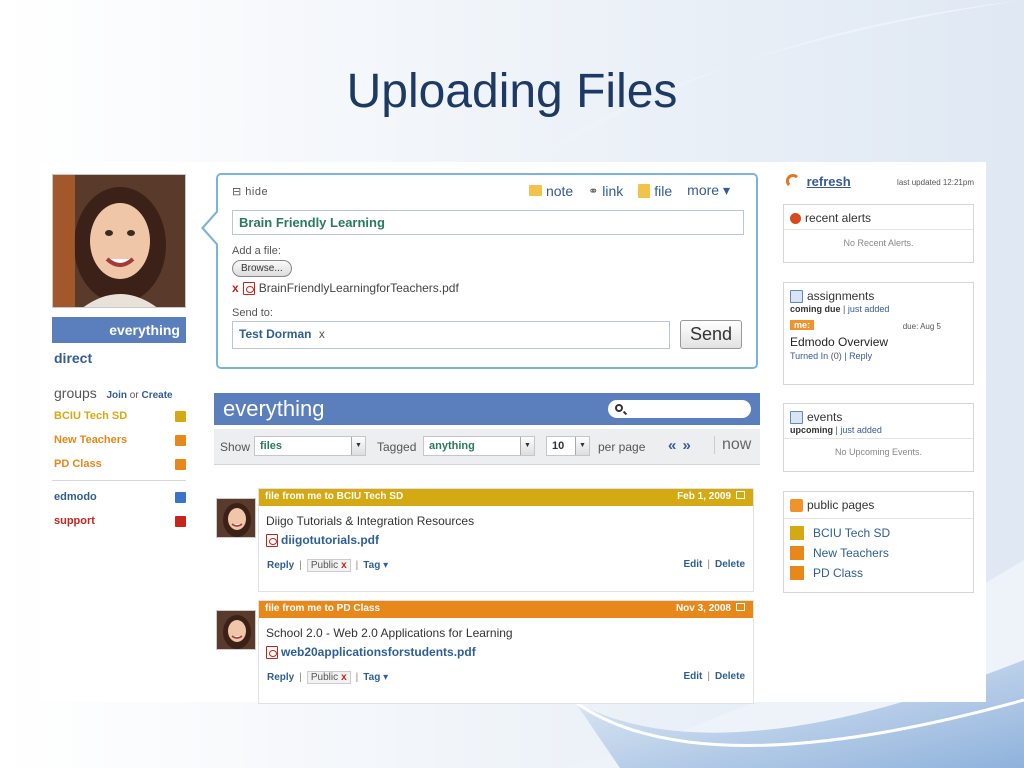  What do you see at coordinates (120, 497) in the screenshot?
I see `sidebar-item-edmodo: edmodo` at bounding box center [120, 497].